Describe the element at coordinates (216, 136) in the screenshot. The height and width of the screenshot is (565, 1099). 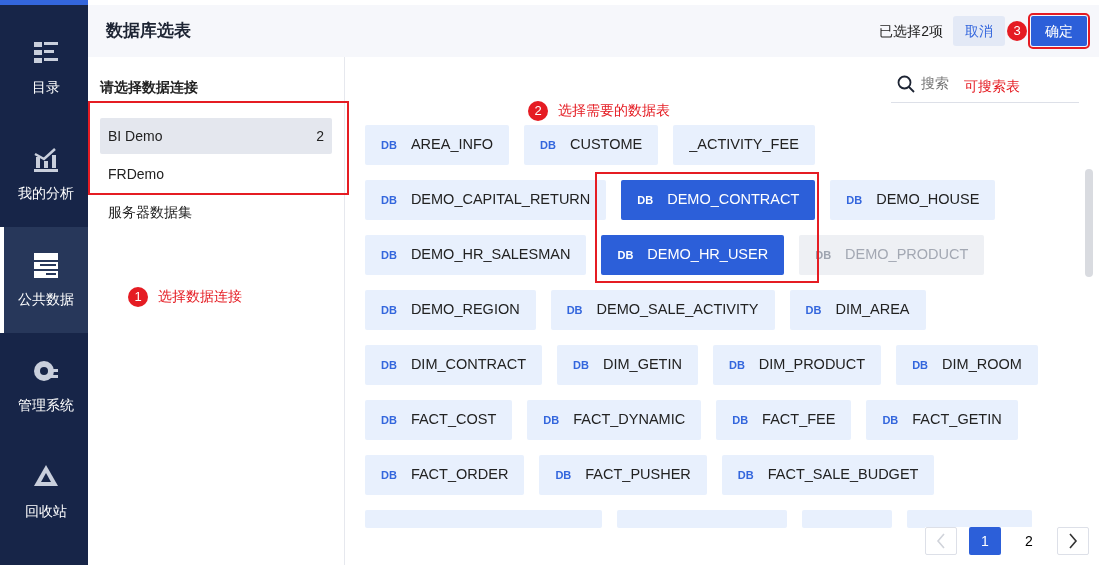
I see `connection-item: BI Demo 2` at that location.